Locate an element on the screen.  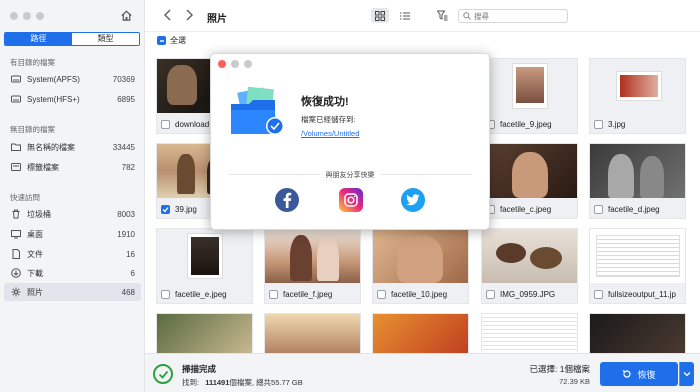
tab-path: 路徑 is located at coordinates (38, 39).